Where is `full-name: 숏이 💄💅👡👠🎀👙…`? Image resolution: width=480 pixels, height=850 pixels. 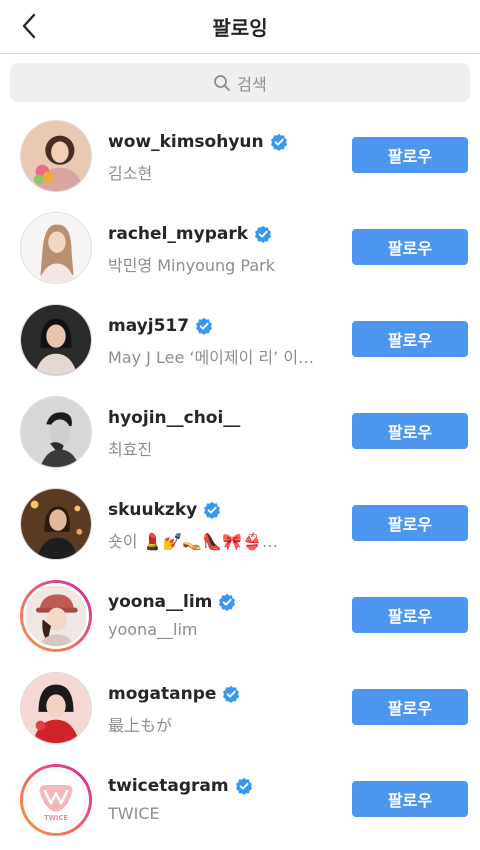
full-name: 숏이 💄💅👡👠🎀👙… is located at coordinates (193, 541).